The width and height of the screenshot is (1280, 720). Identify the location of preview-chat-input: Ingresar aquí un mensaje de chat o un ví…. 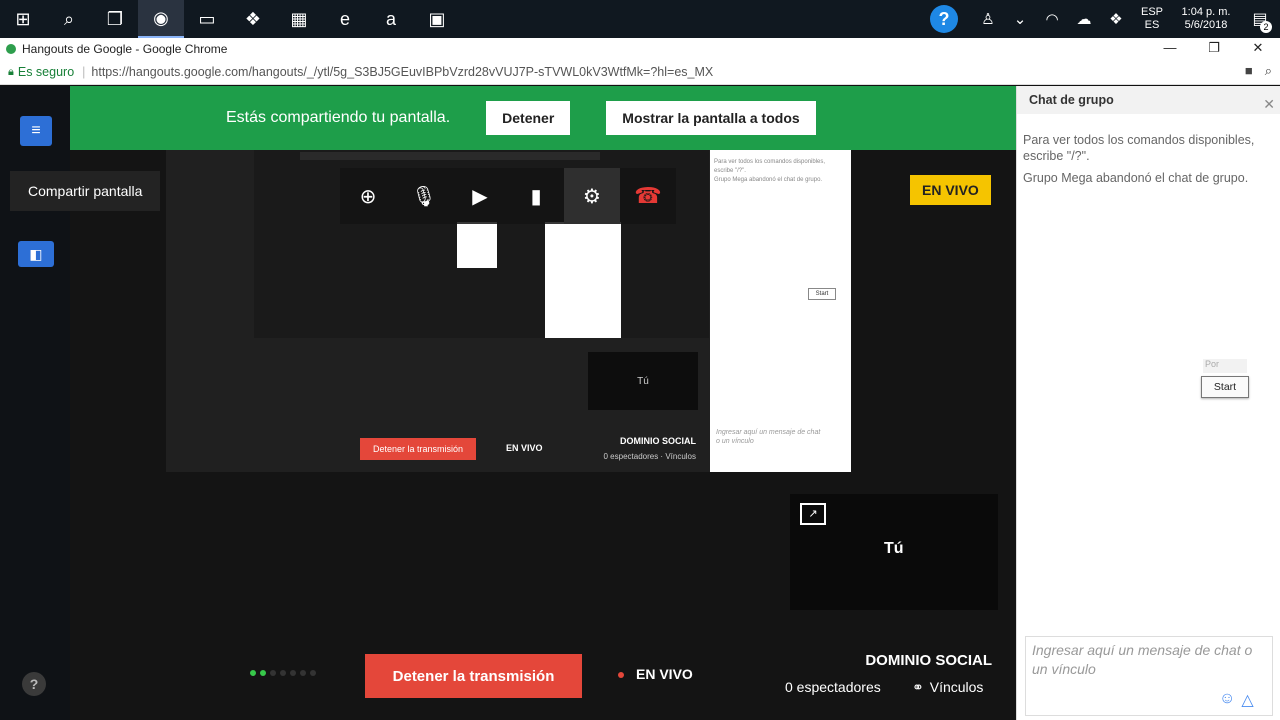
(768, 437).